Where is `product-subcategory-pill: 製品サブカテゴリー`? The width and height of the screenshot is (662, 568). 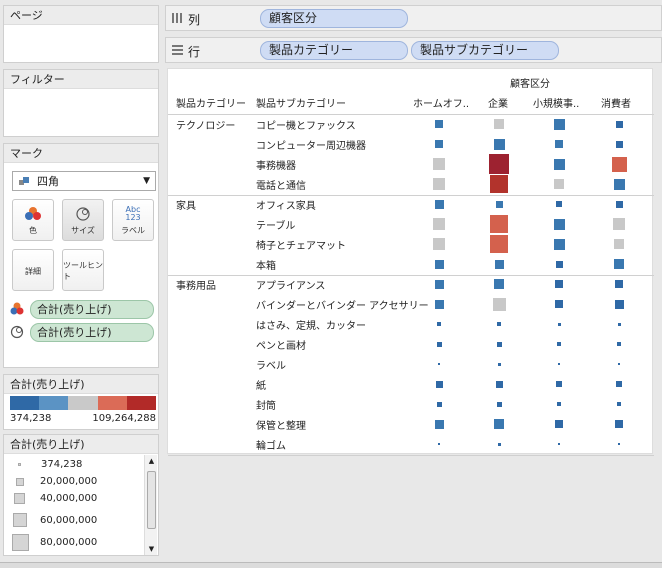 product-subcategory-pill: 製品サブカテゴリー is located at coordinates (485, 50).